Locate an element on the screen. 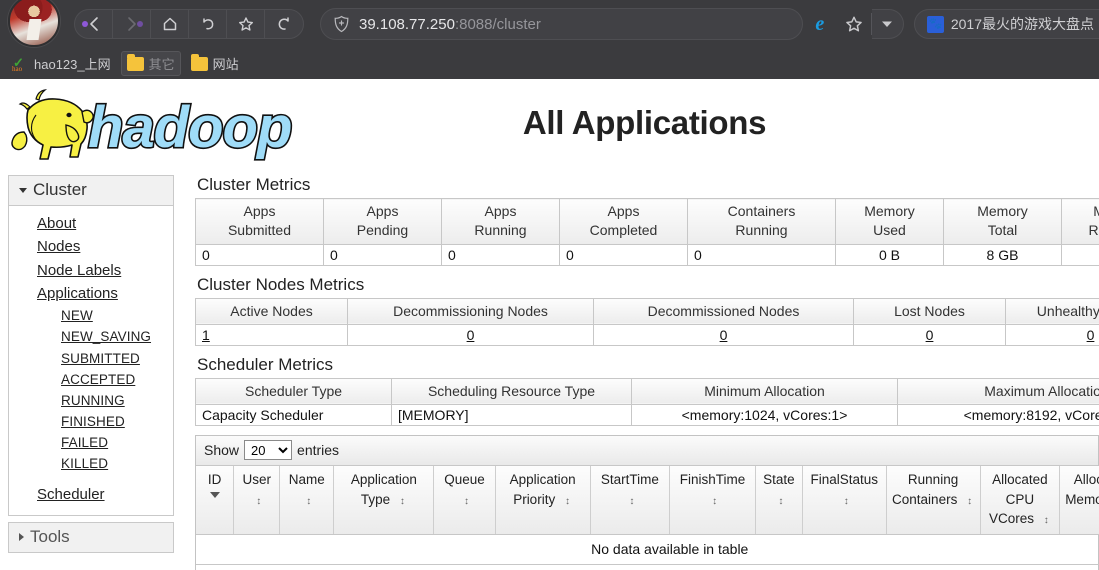 This screenshot has height=570, width=1099. col-queue: Queue ↕ is located at coordinates (464, 500).